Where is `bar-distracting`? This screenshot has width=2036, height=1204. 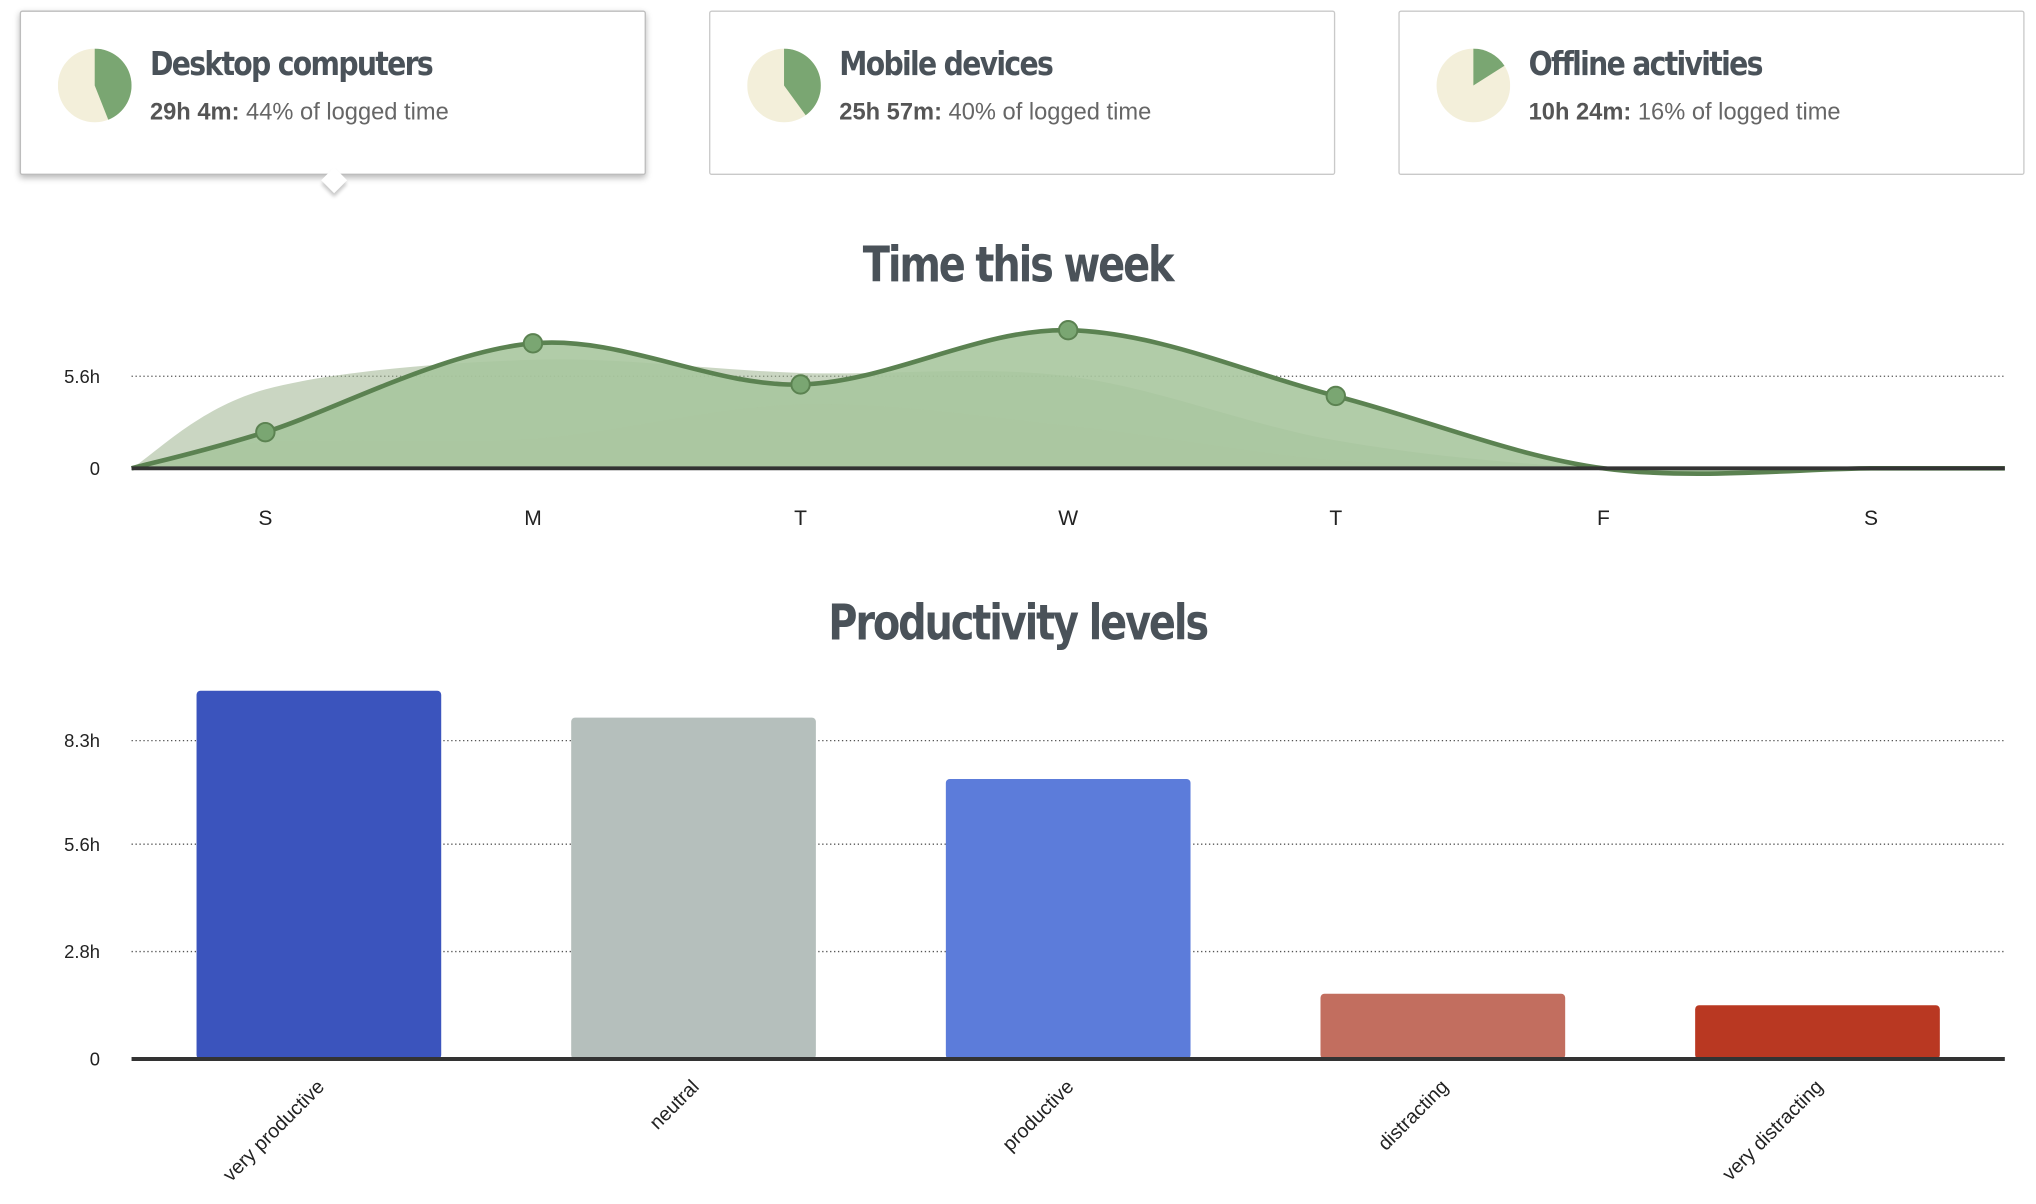 bar-distracting is located at coordinates (1443, 1026).